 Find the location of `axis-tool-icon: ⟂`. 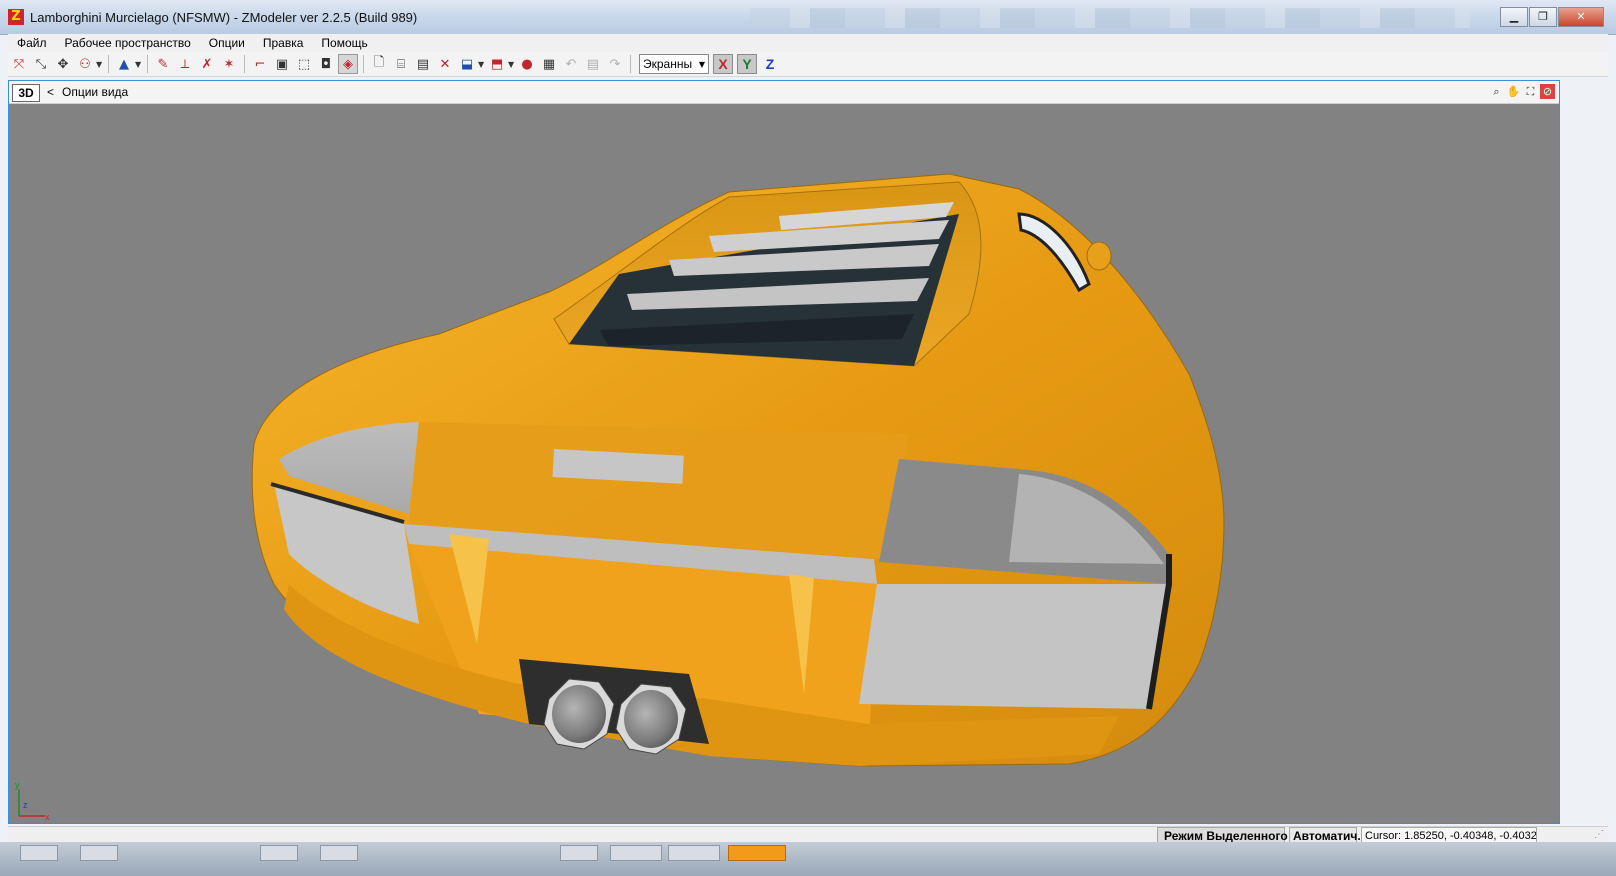

axis-tool-icon: ⟂ is located at coordinates (185, 64).